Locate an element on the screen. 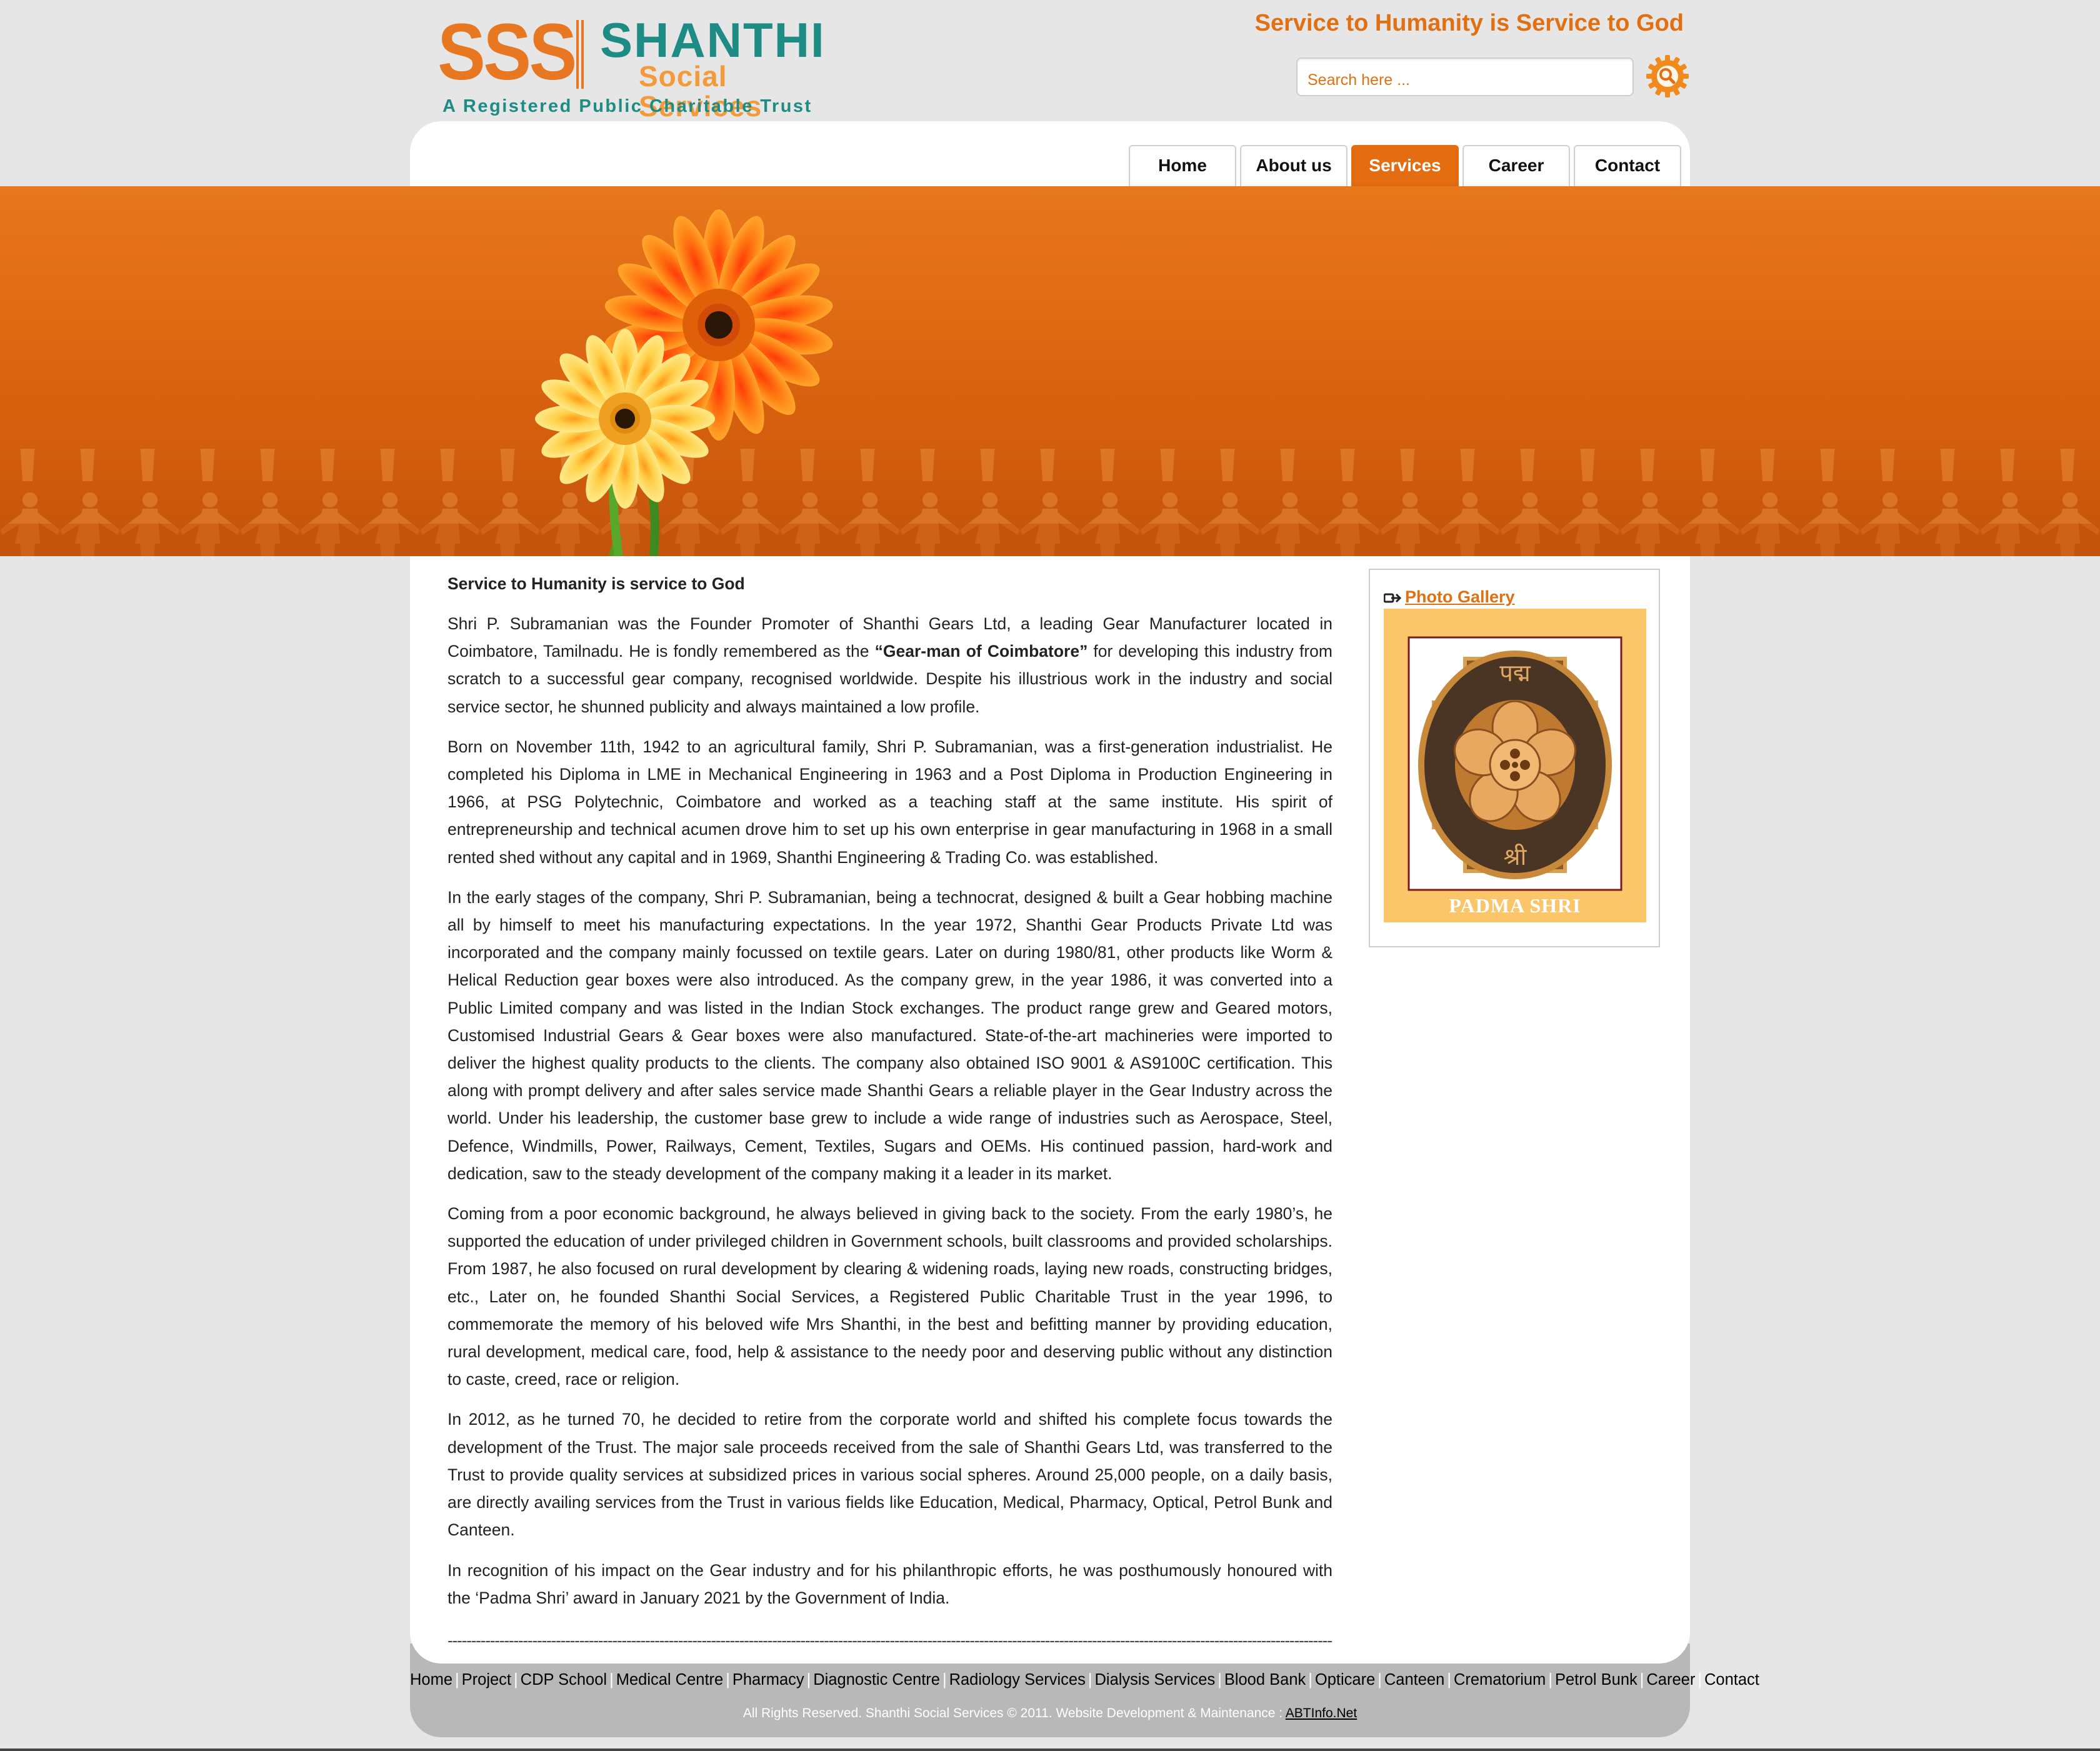  footer-link-canteen: Canteen is located at coordinates (1414, 1680).